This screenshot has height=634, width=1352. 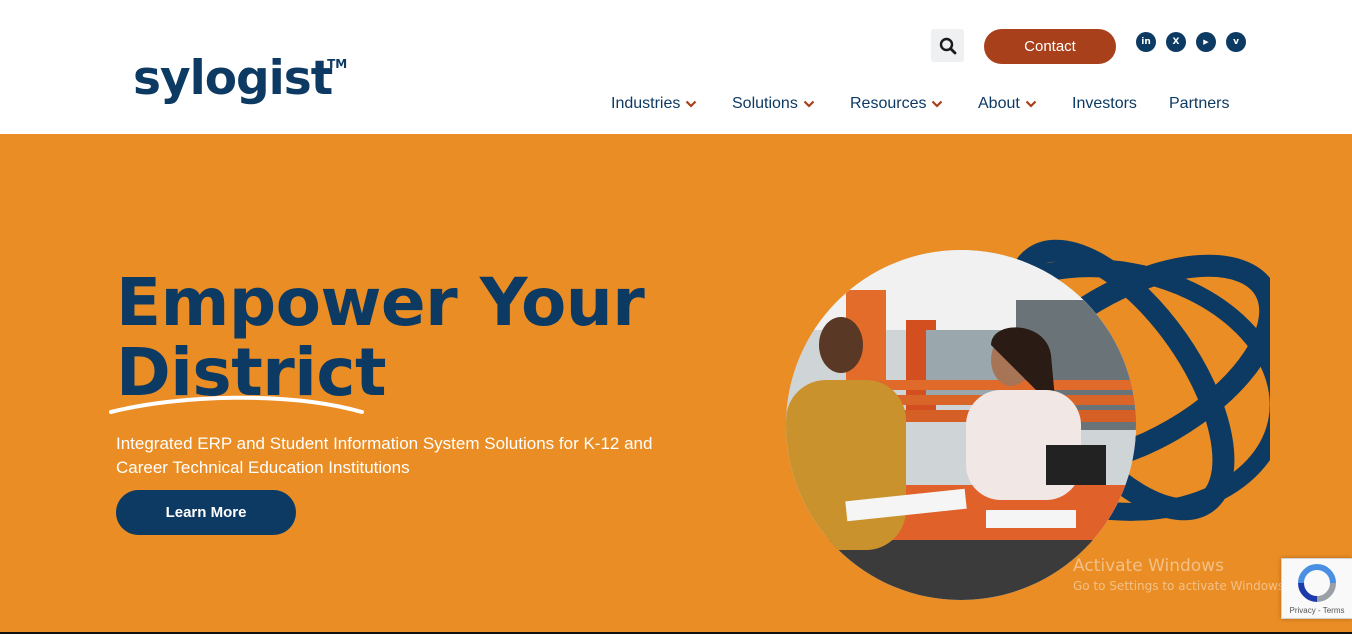 I want to click on nav-label: About, so click(x=999, y=103).